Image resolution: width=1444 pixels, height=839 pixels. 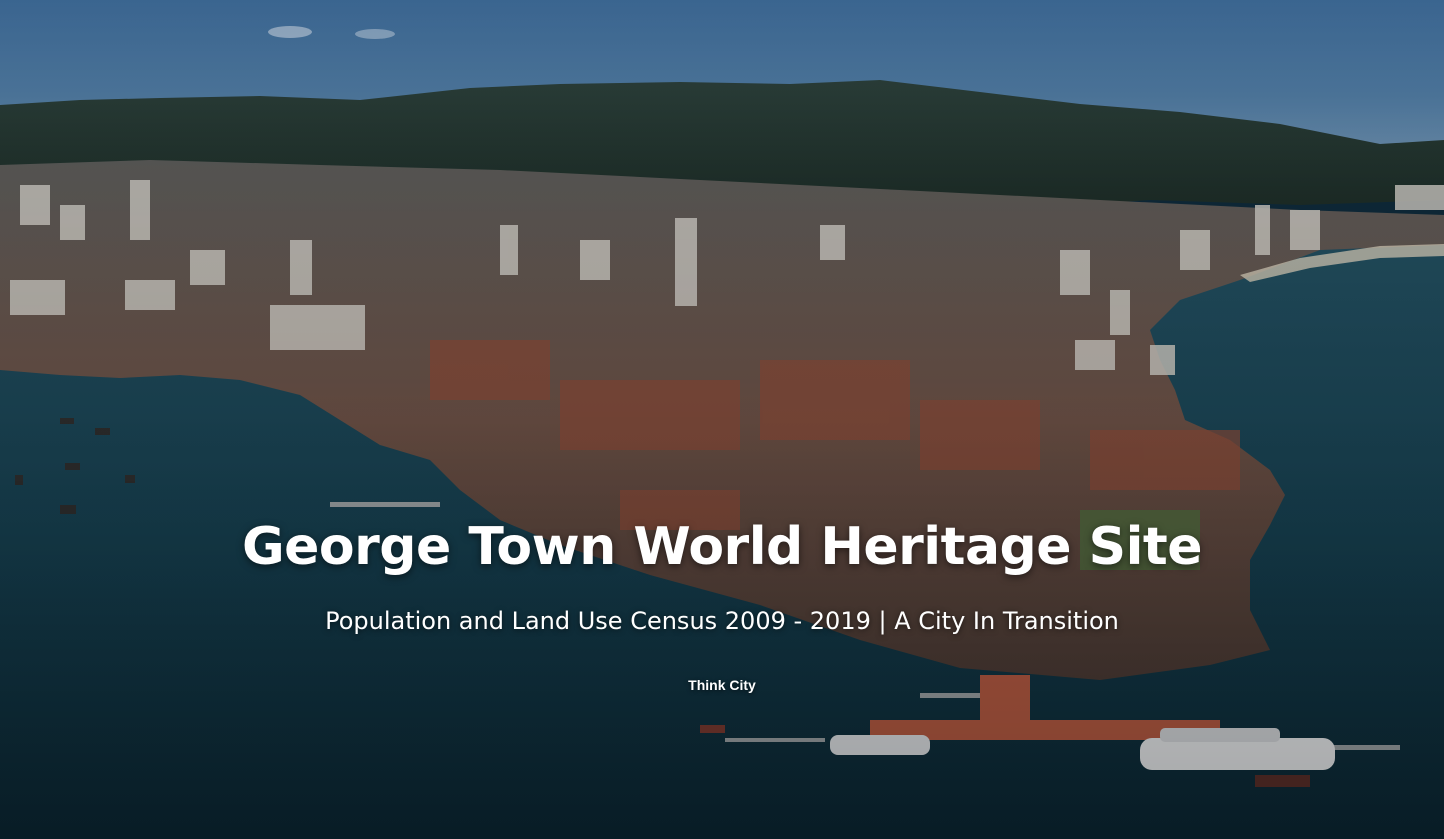 What do you see at coordinates (722, 547) in the screenshot?
I see `story-title: George Town World Heritage Site` at bounding box center [722, 547].